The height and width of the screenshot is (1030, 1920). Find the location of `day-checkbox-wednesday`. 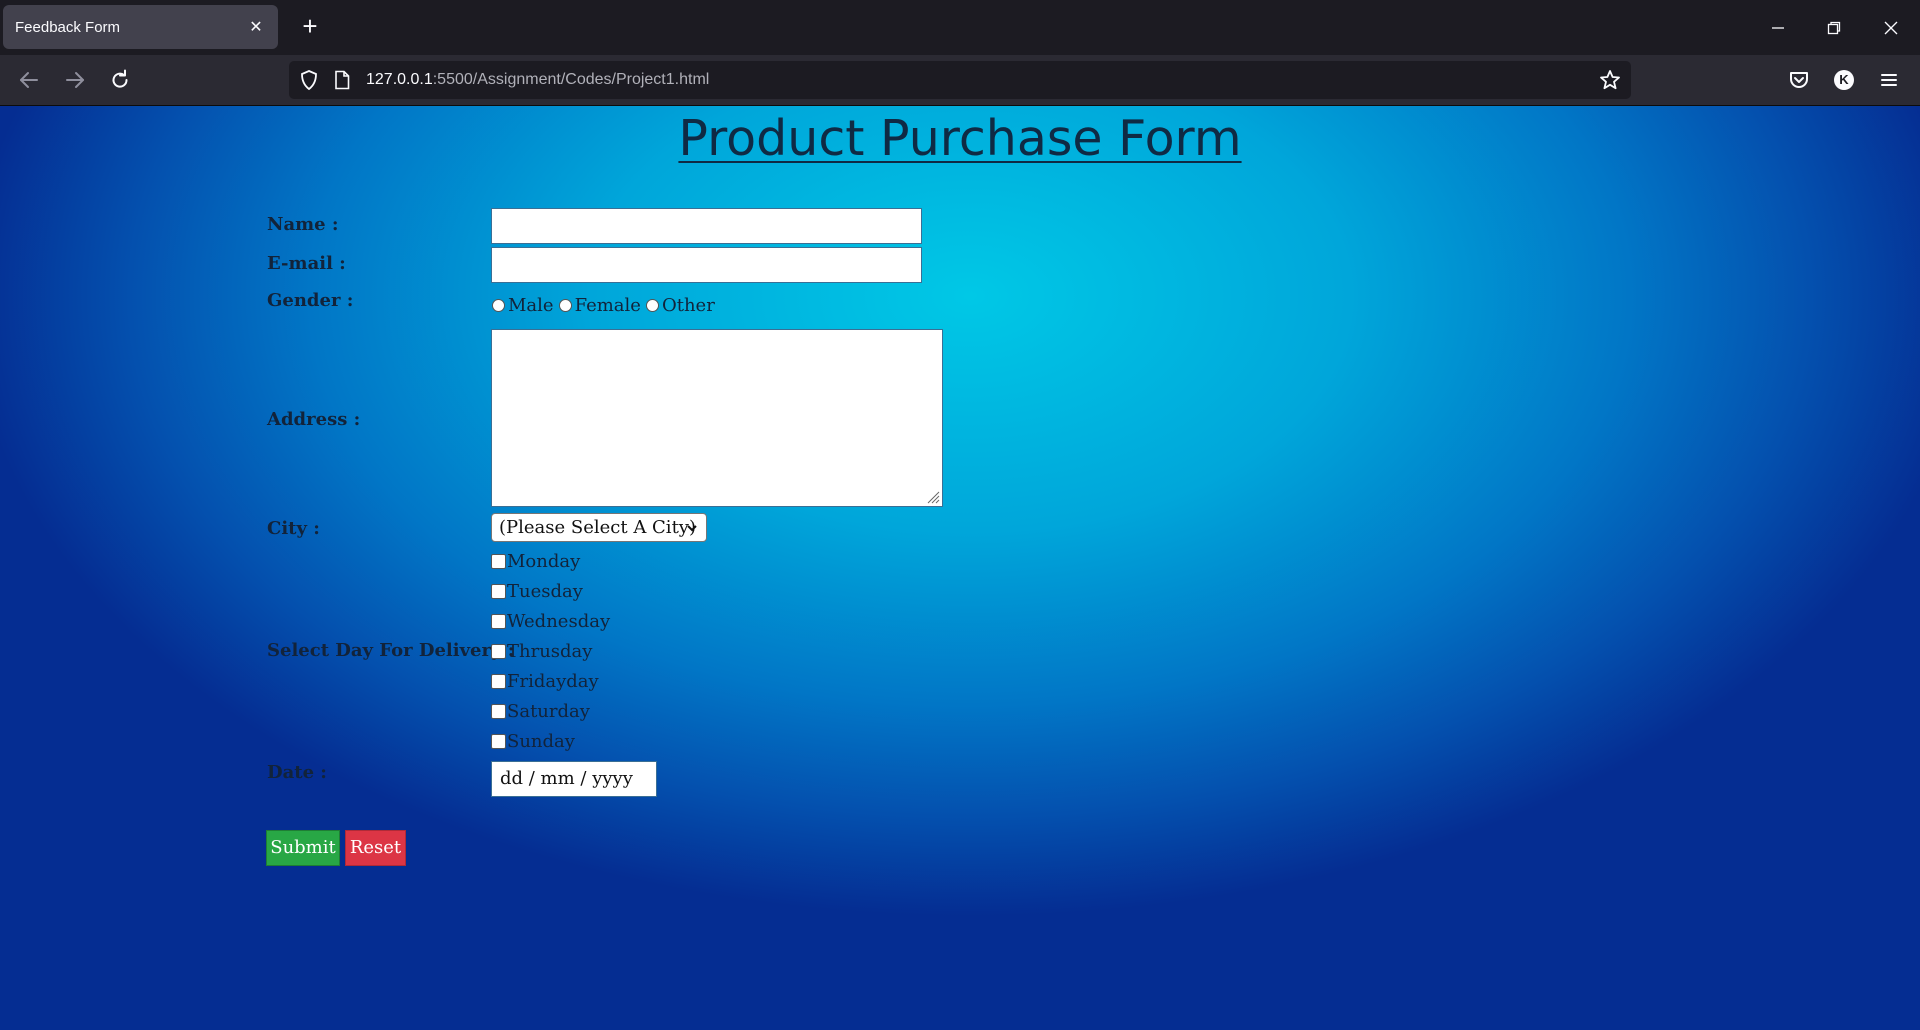

day-checkbox-wednesday is located at coordinates (498, 621).